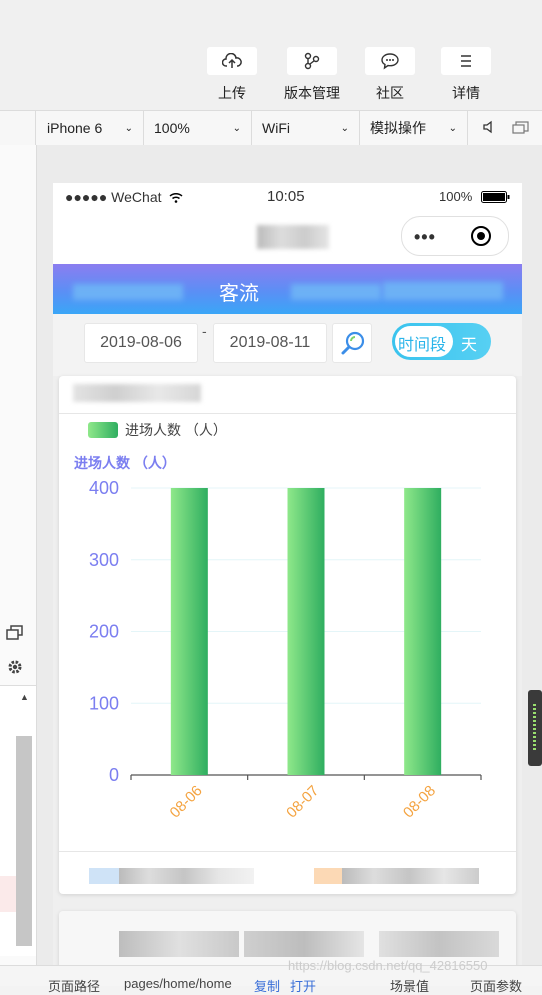 The height and width of the screenshot is (995, 542). I want to click on left-list: ▲, so click(18, 820).